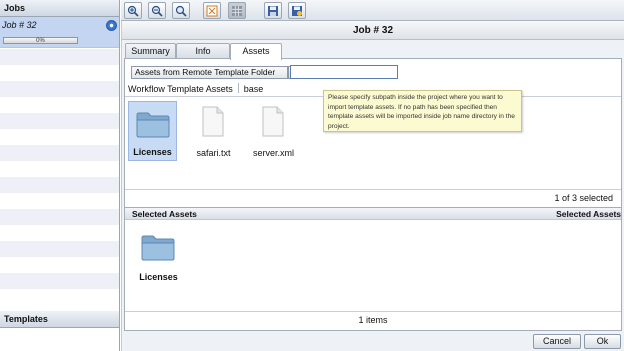  I want to click on fit-to-window-icon, so click(212, 10).